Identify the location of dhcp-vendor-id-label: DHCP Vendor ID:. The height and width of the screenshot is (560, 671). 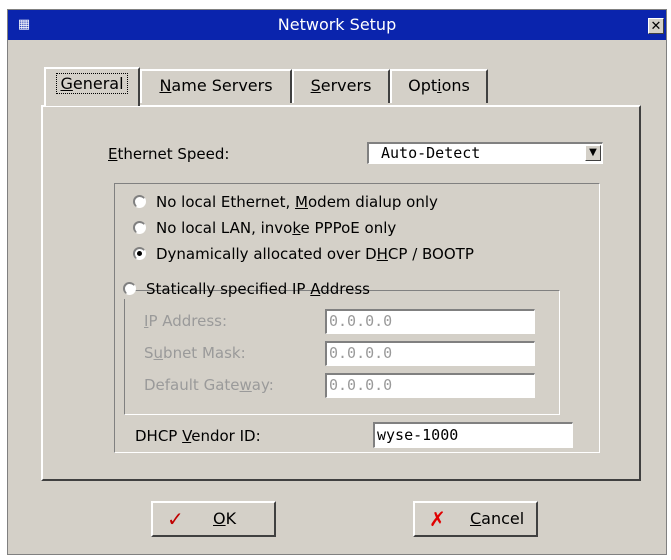
(198, 436).